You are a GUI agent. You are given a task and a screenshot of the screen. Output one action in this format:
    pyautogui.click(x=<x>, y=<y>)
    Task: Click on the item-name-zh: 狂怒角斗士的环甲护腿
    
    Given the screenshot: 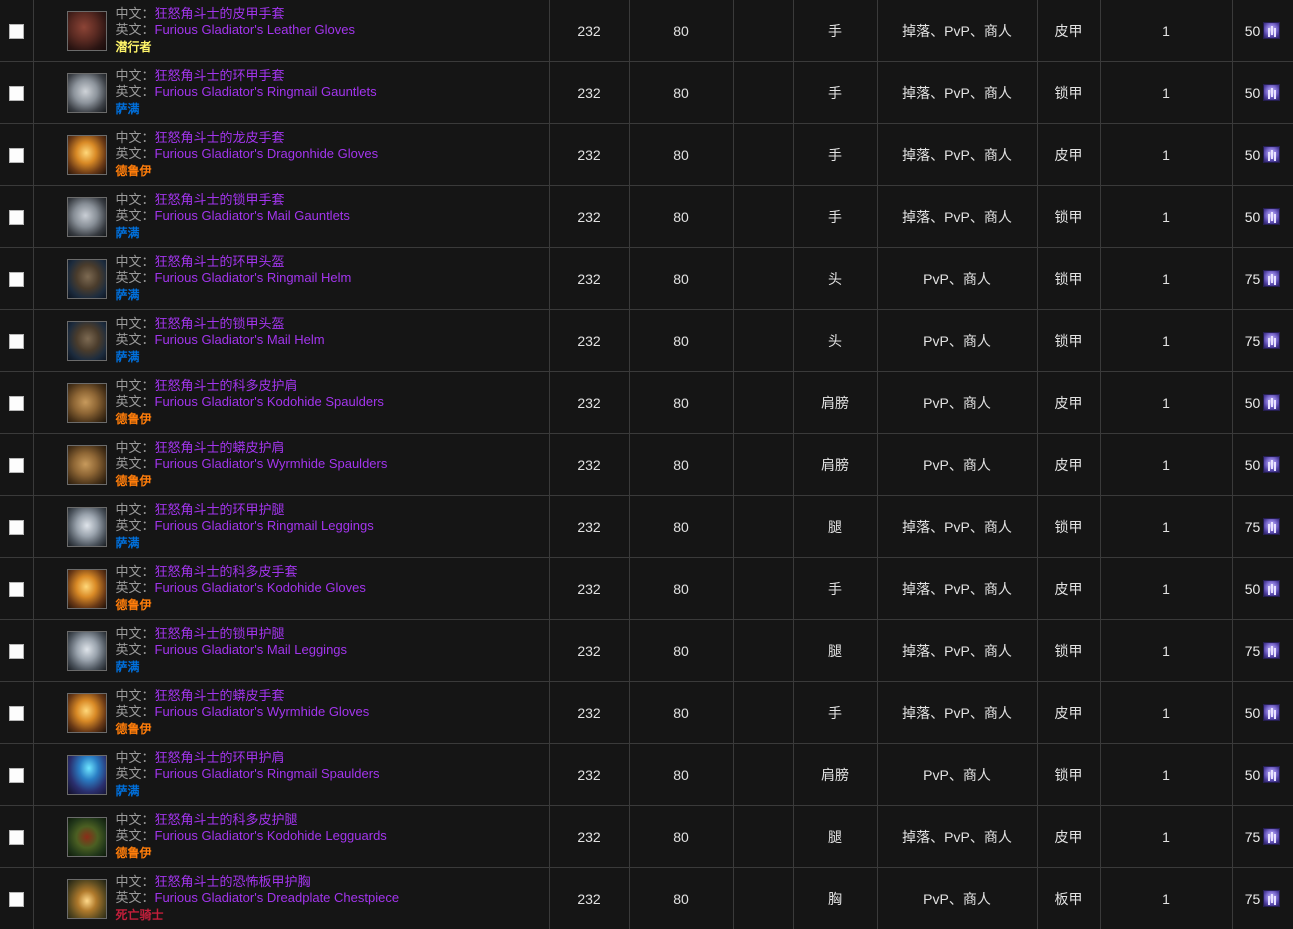 What is the action you would take?
    pyautogui.click(x=220, y=509)
    